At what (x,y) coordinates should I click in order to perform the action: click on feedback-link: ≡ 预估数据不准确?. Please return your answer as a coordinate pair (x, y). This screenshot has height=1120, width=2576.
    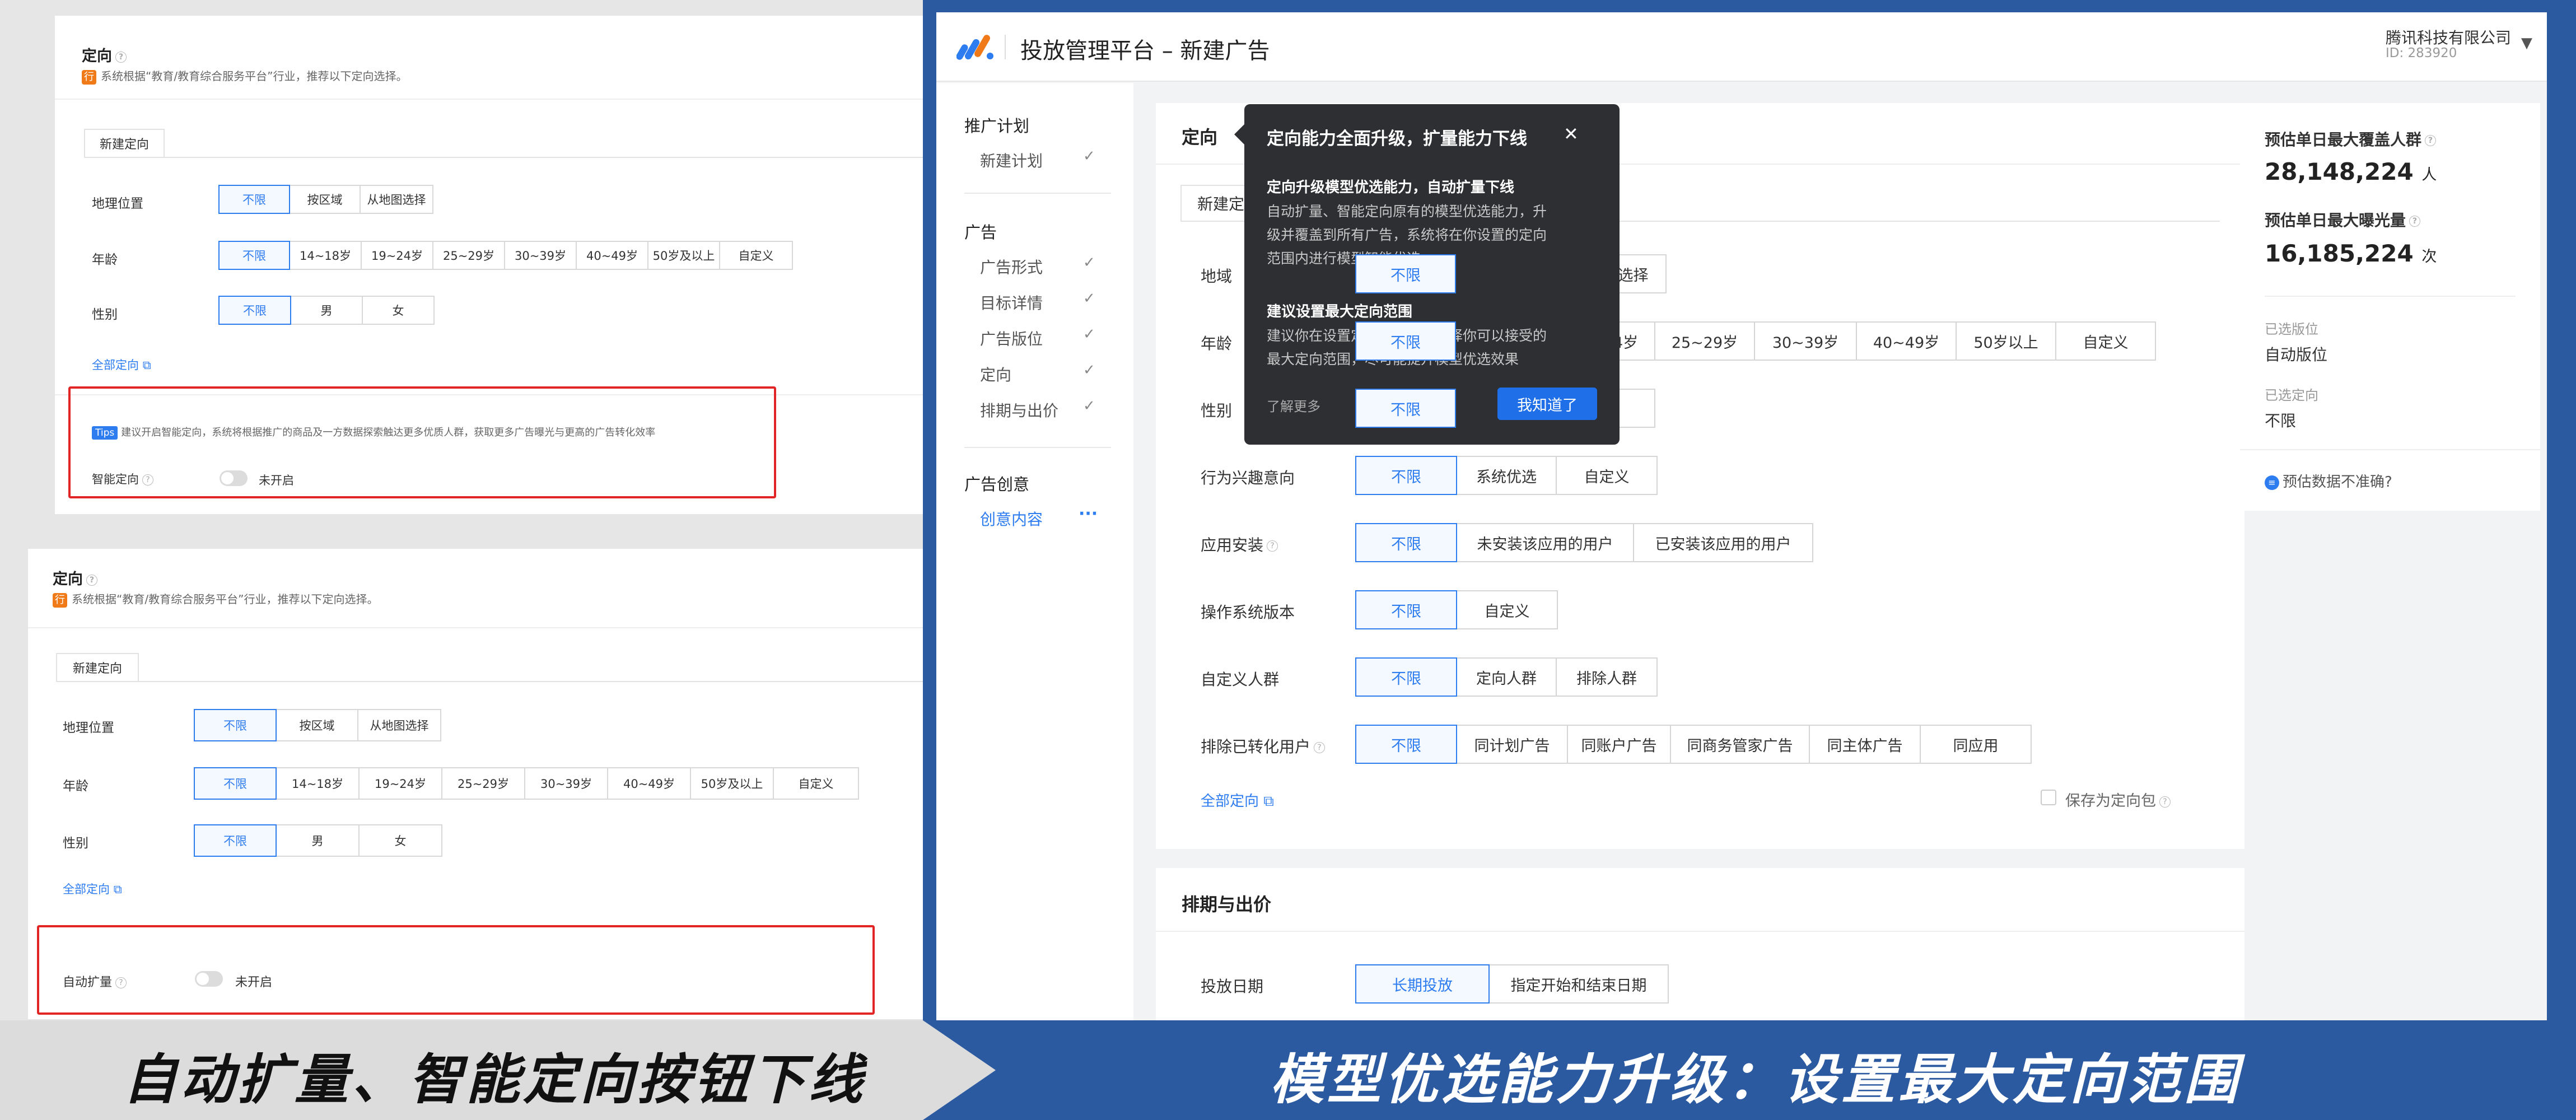
    Looking at the image, I should click on (2329, 481).